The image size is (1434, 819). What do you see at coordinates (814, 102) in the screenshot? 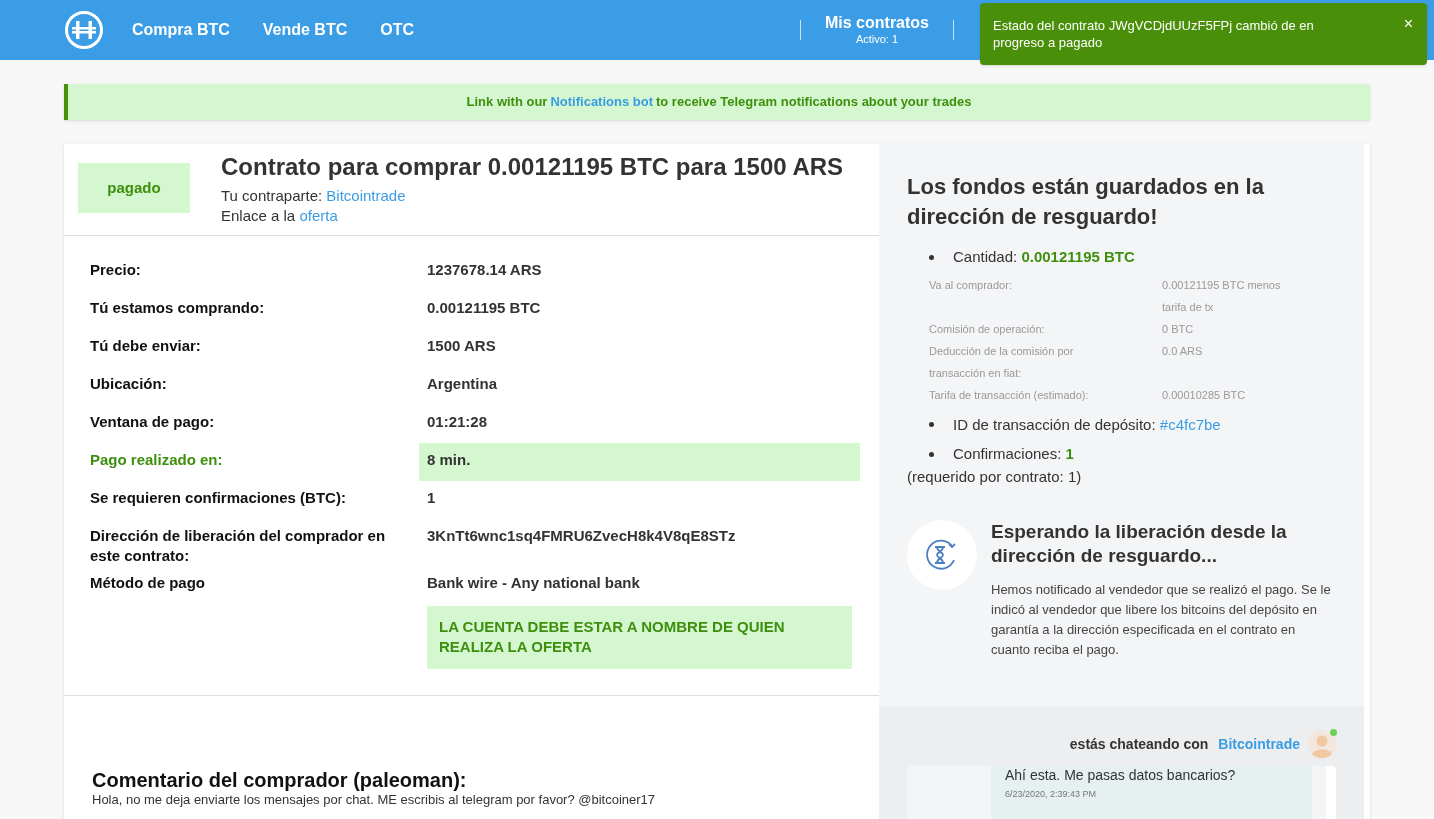
I see `banner-text: to receive Telegram notifications about your trades` at bounding box center [814, 102].